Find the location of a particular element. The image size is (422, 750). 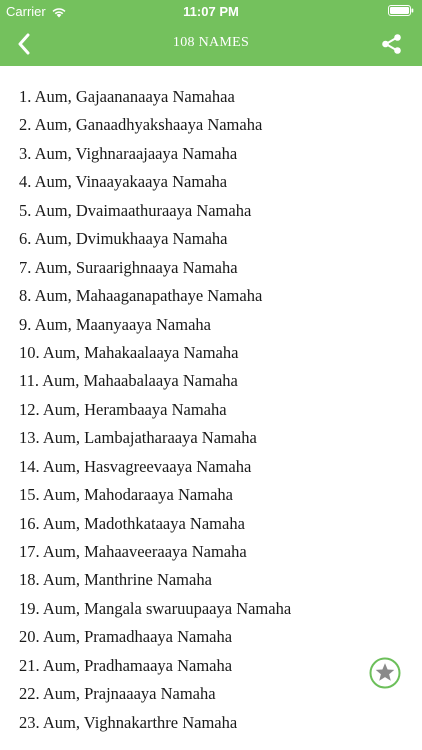

list-item: 8. Aum, Mahaaganapathaye Namaha is located at coordinates (211, 296).